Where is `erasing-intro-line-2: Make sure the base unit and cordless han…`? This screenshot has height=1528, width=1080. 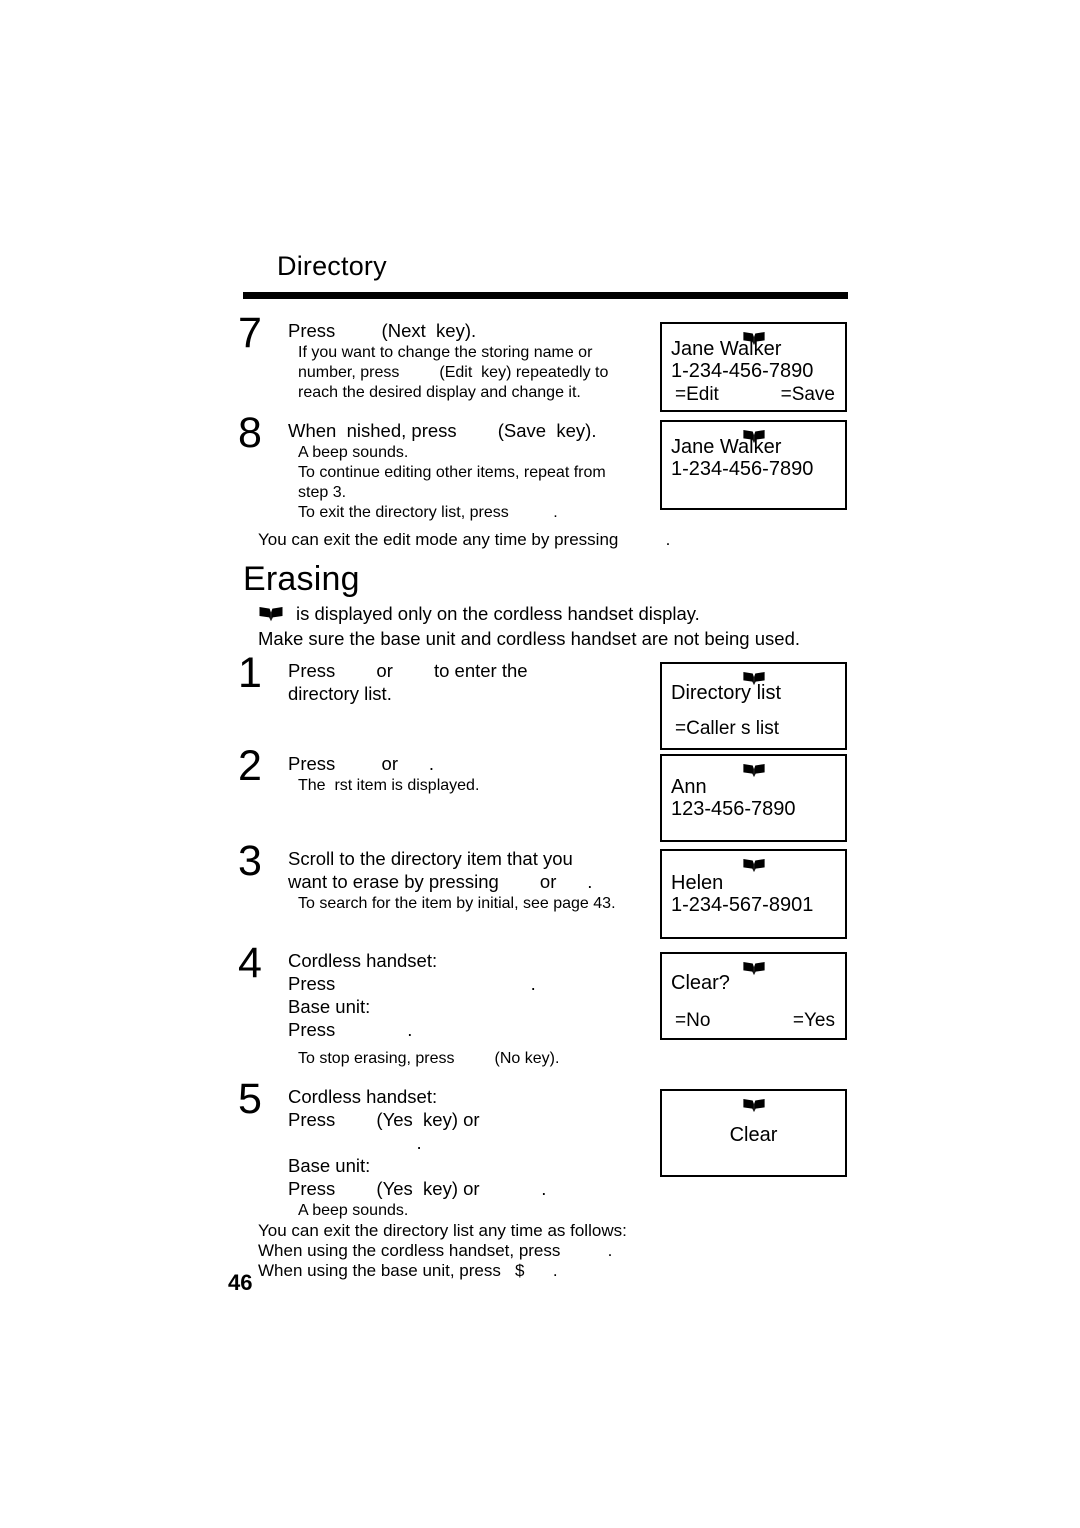 erasing-intro-line-2: Make sure the base unit and cordless han… is located at coordinates (529, 638).